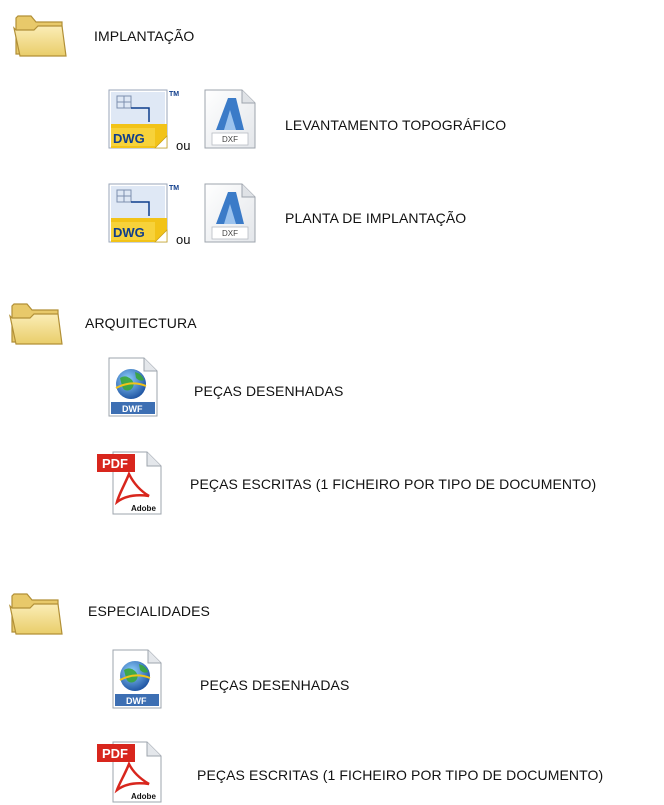 The height and width of the screenshot is (805, 664). What do you see at coordinates (149, 611) in the screenshot?
I see `section-title-especialidades: ESPECIALIDADES` at bounding box center [149, 611].